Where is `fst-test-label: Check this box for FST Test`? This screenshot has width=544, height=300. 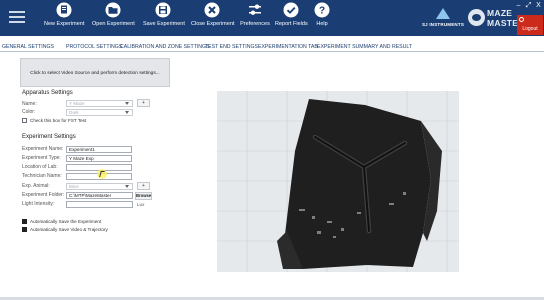
fst-test-label: Check this box for FST Test is located at coordinates (58, 120).